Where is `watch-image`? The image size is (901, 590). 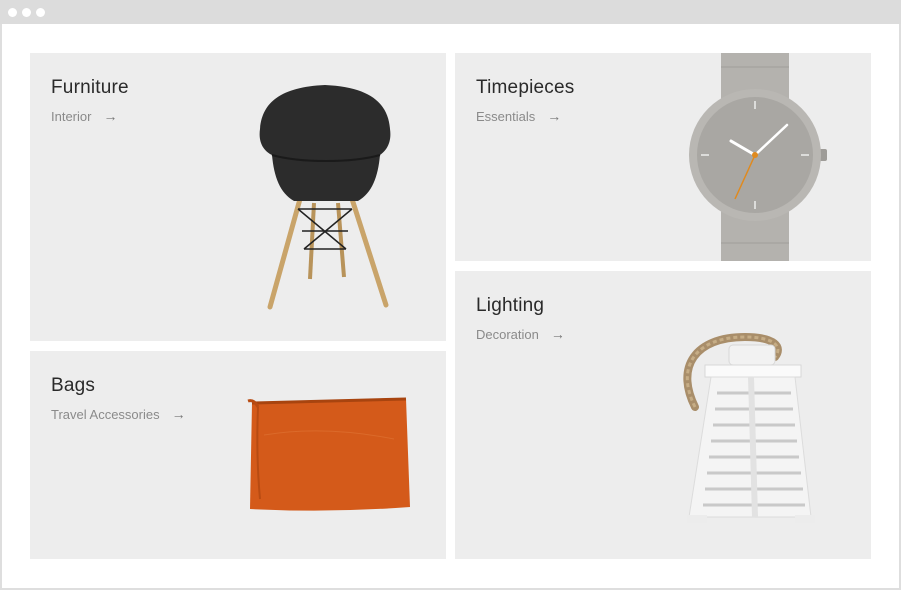 watch-image is located at coordinates (758, 157).